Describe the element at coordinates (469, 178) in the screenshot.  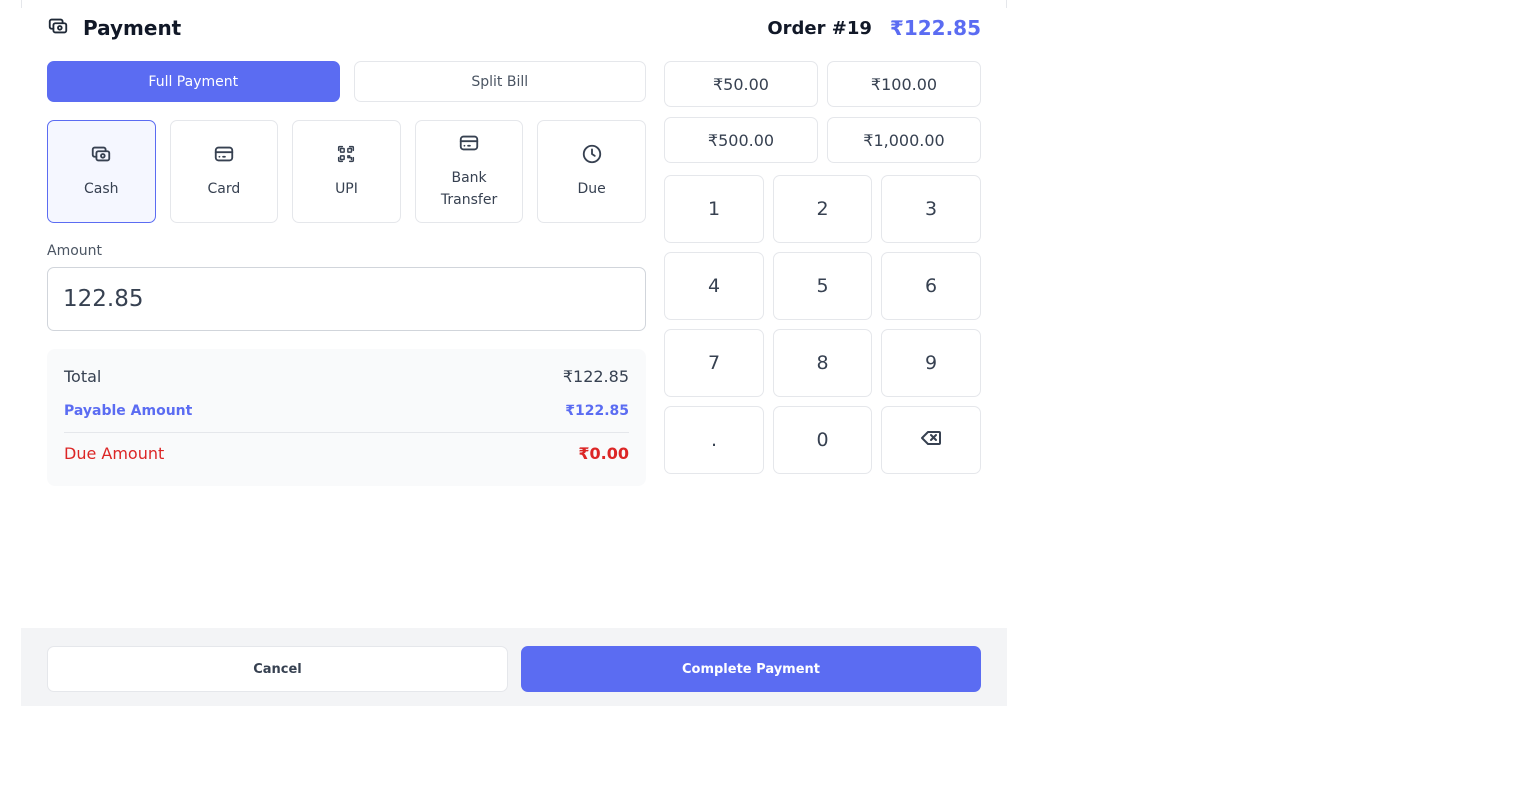
I see `method-label: Bank` at that location.